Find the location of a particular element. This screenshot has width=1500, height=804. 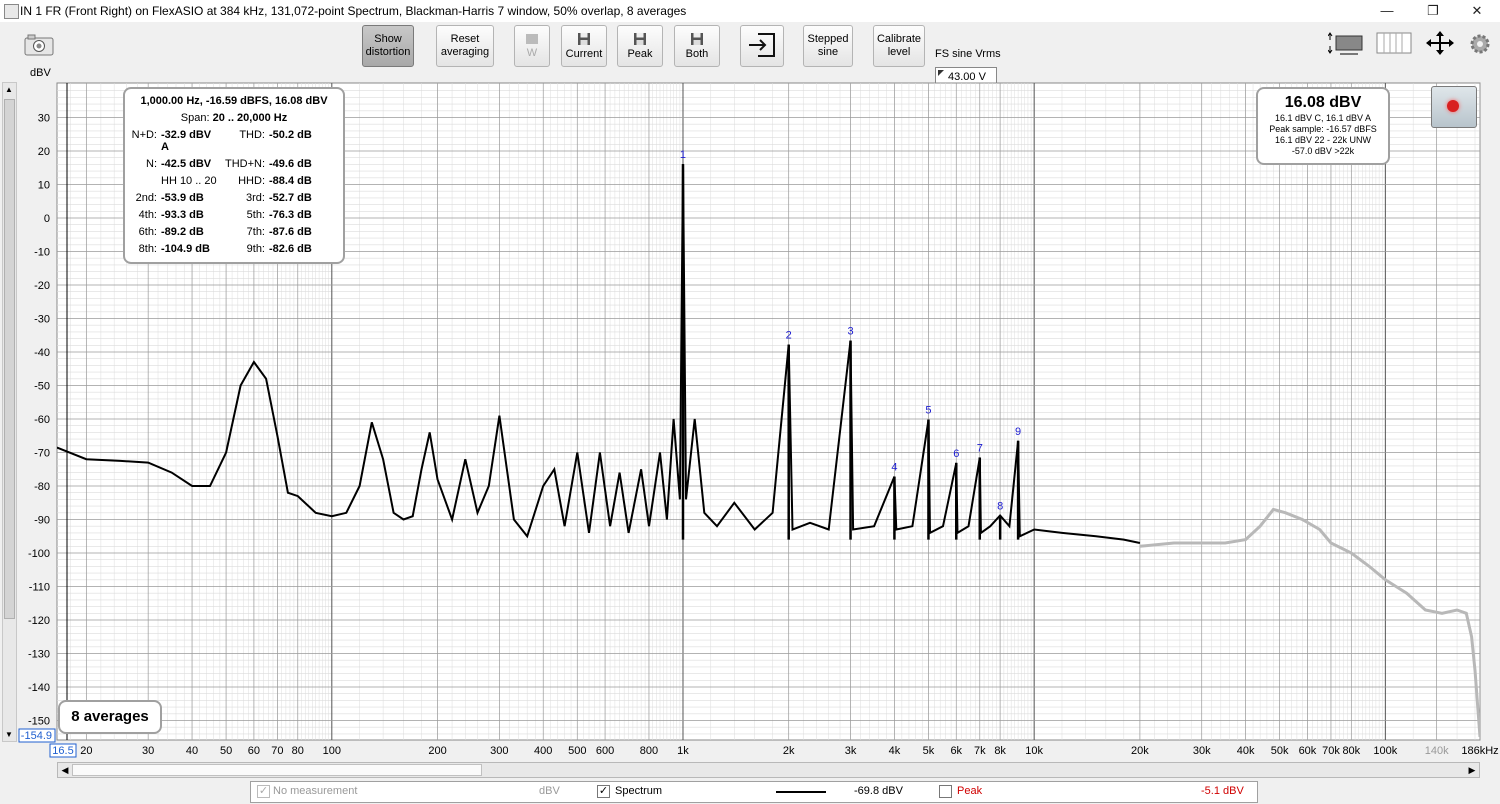

y-tick-label: -50 is located at coordinates (42, 387).